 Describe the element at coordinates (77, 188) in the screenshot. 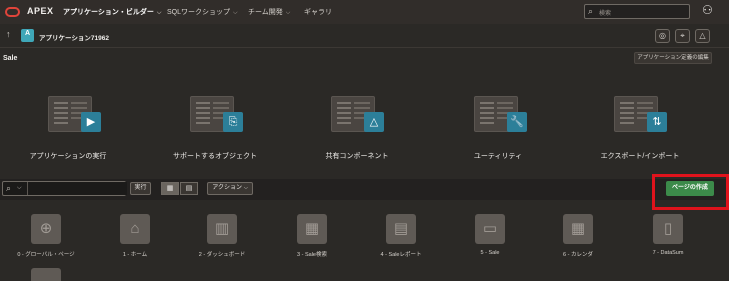

I see `page-search-input` at that location.